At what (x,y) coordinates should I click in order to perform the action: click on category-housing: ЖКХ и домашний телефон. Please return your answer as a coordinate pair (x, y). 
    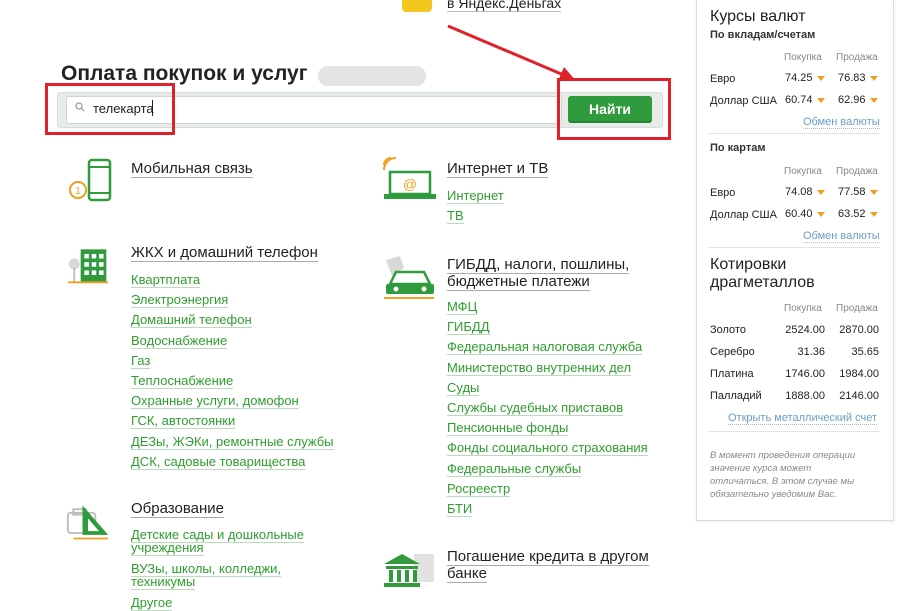
    Looking at the image, I should click on (224, 253).